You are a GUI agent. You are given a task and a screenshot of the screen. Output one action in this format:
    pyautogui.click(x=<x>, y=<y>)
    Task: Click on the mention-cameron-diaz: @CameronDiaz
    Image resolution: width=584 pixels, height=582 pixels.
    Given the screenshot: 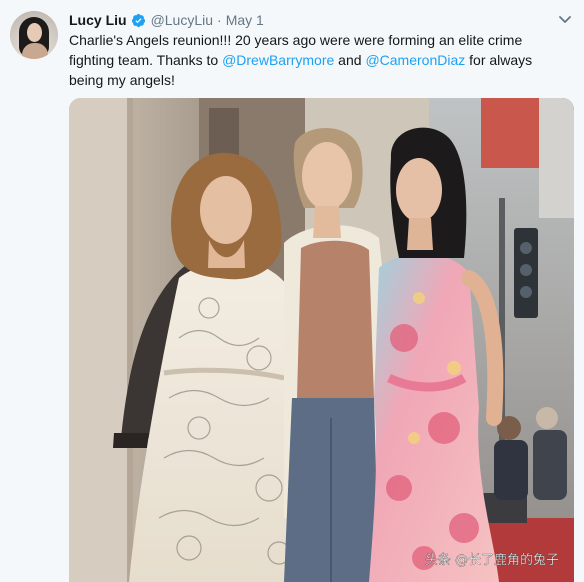 What is the action you would take?
    pyautogui.click(x=415, y=60)
    